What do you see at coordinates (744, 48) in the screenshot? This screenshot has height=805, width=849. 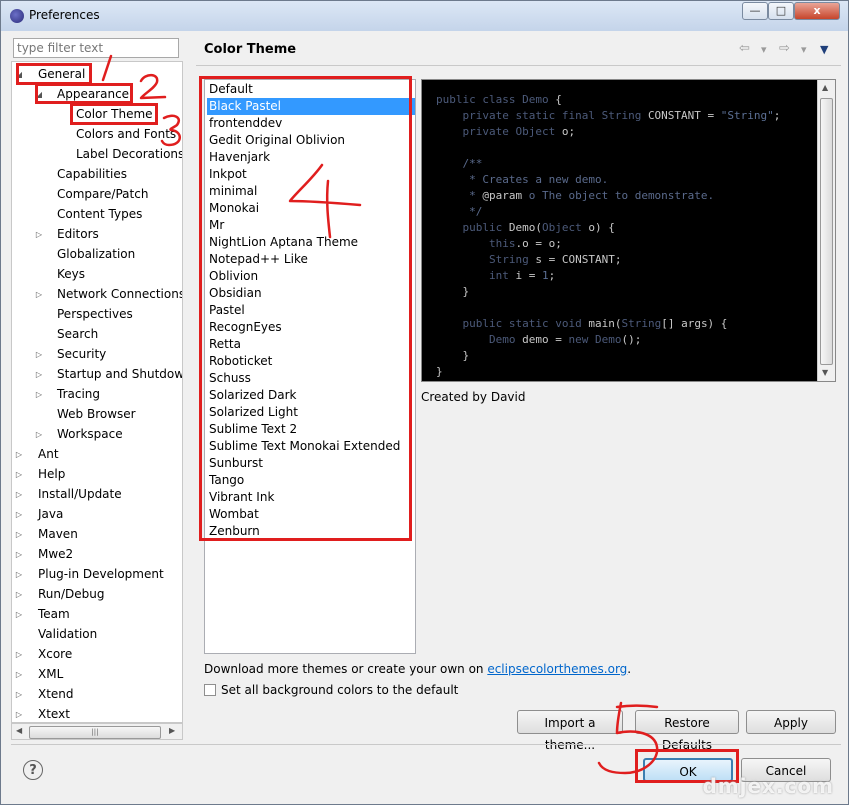 I see `back-icon: ⇦` at bounding box center [744, 48].